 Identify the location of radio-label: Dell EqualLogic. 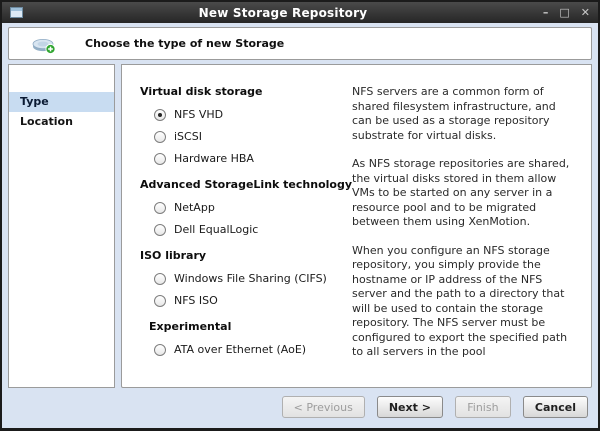
(216, 229).